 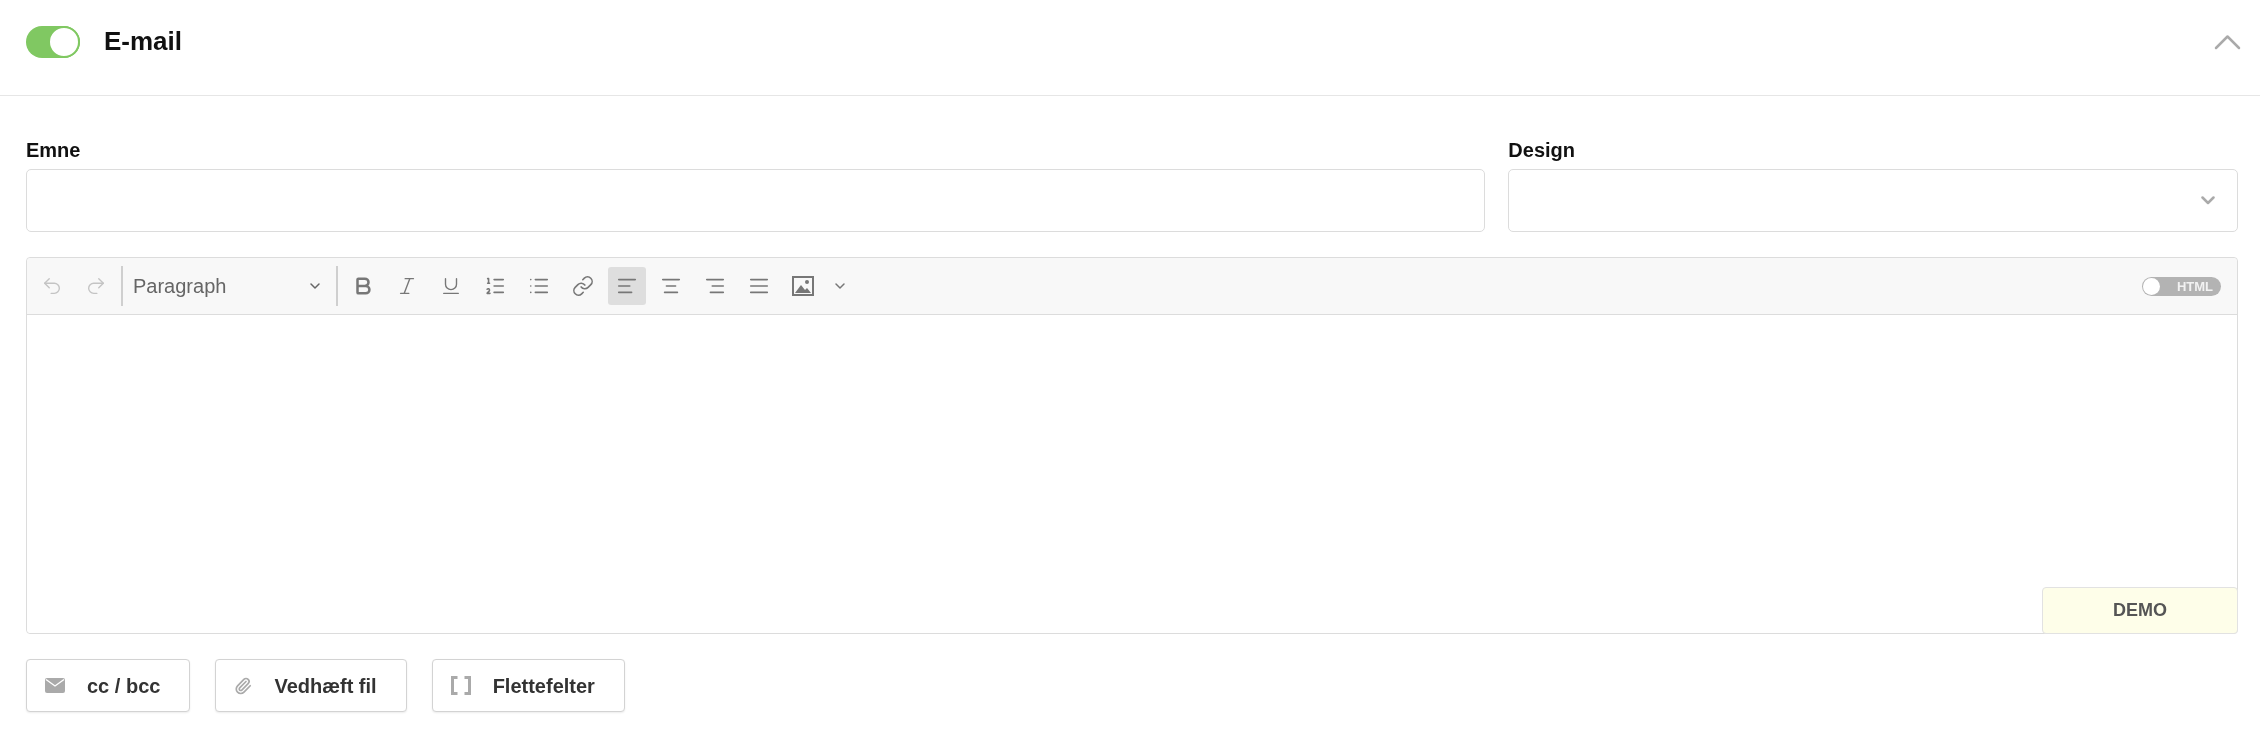 I want to click on dropdown-field, so click(x=1873, y=200).